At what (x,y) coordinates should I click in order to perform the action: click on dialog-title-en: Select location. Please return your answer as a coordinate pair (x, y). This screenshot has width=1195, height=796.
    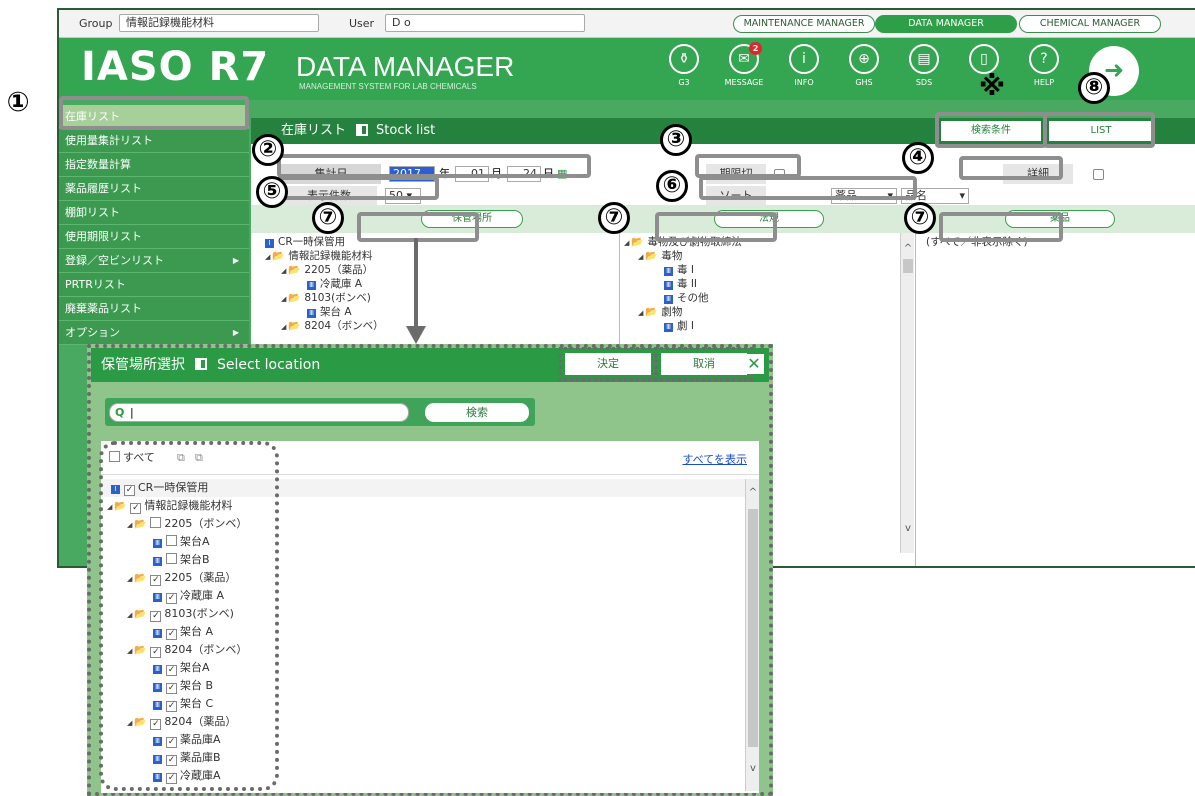
    Looking at the image, I should click on (269, 365).